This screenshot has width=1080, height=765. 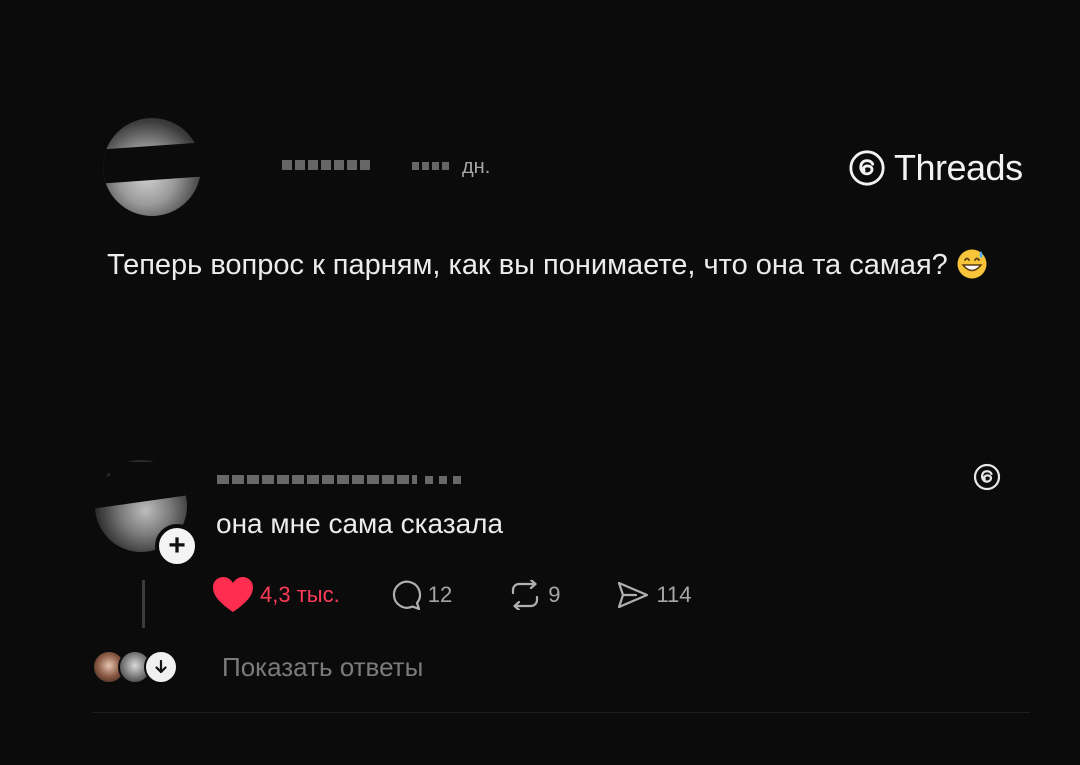 I want to click on repost-button: 9, so click(x=534, y=595).